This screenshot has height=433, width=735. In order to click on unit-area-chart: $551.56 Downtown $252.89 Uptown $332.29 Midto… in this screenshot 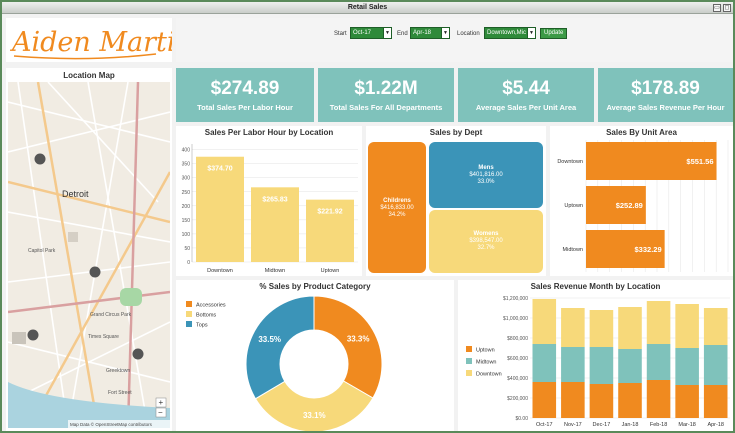, I will do `click(643, 206)`.